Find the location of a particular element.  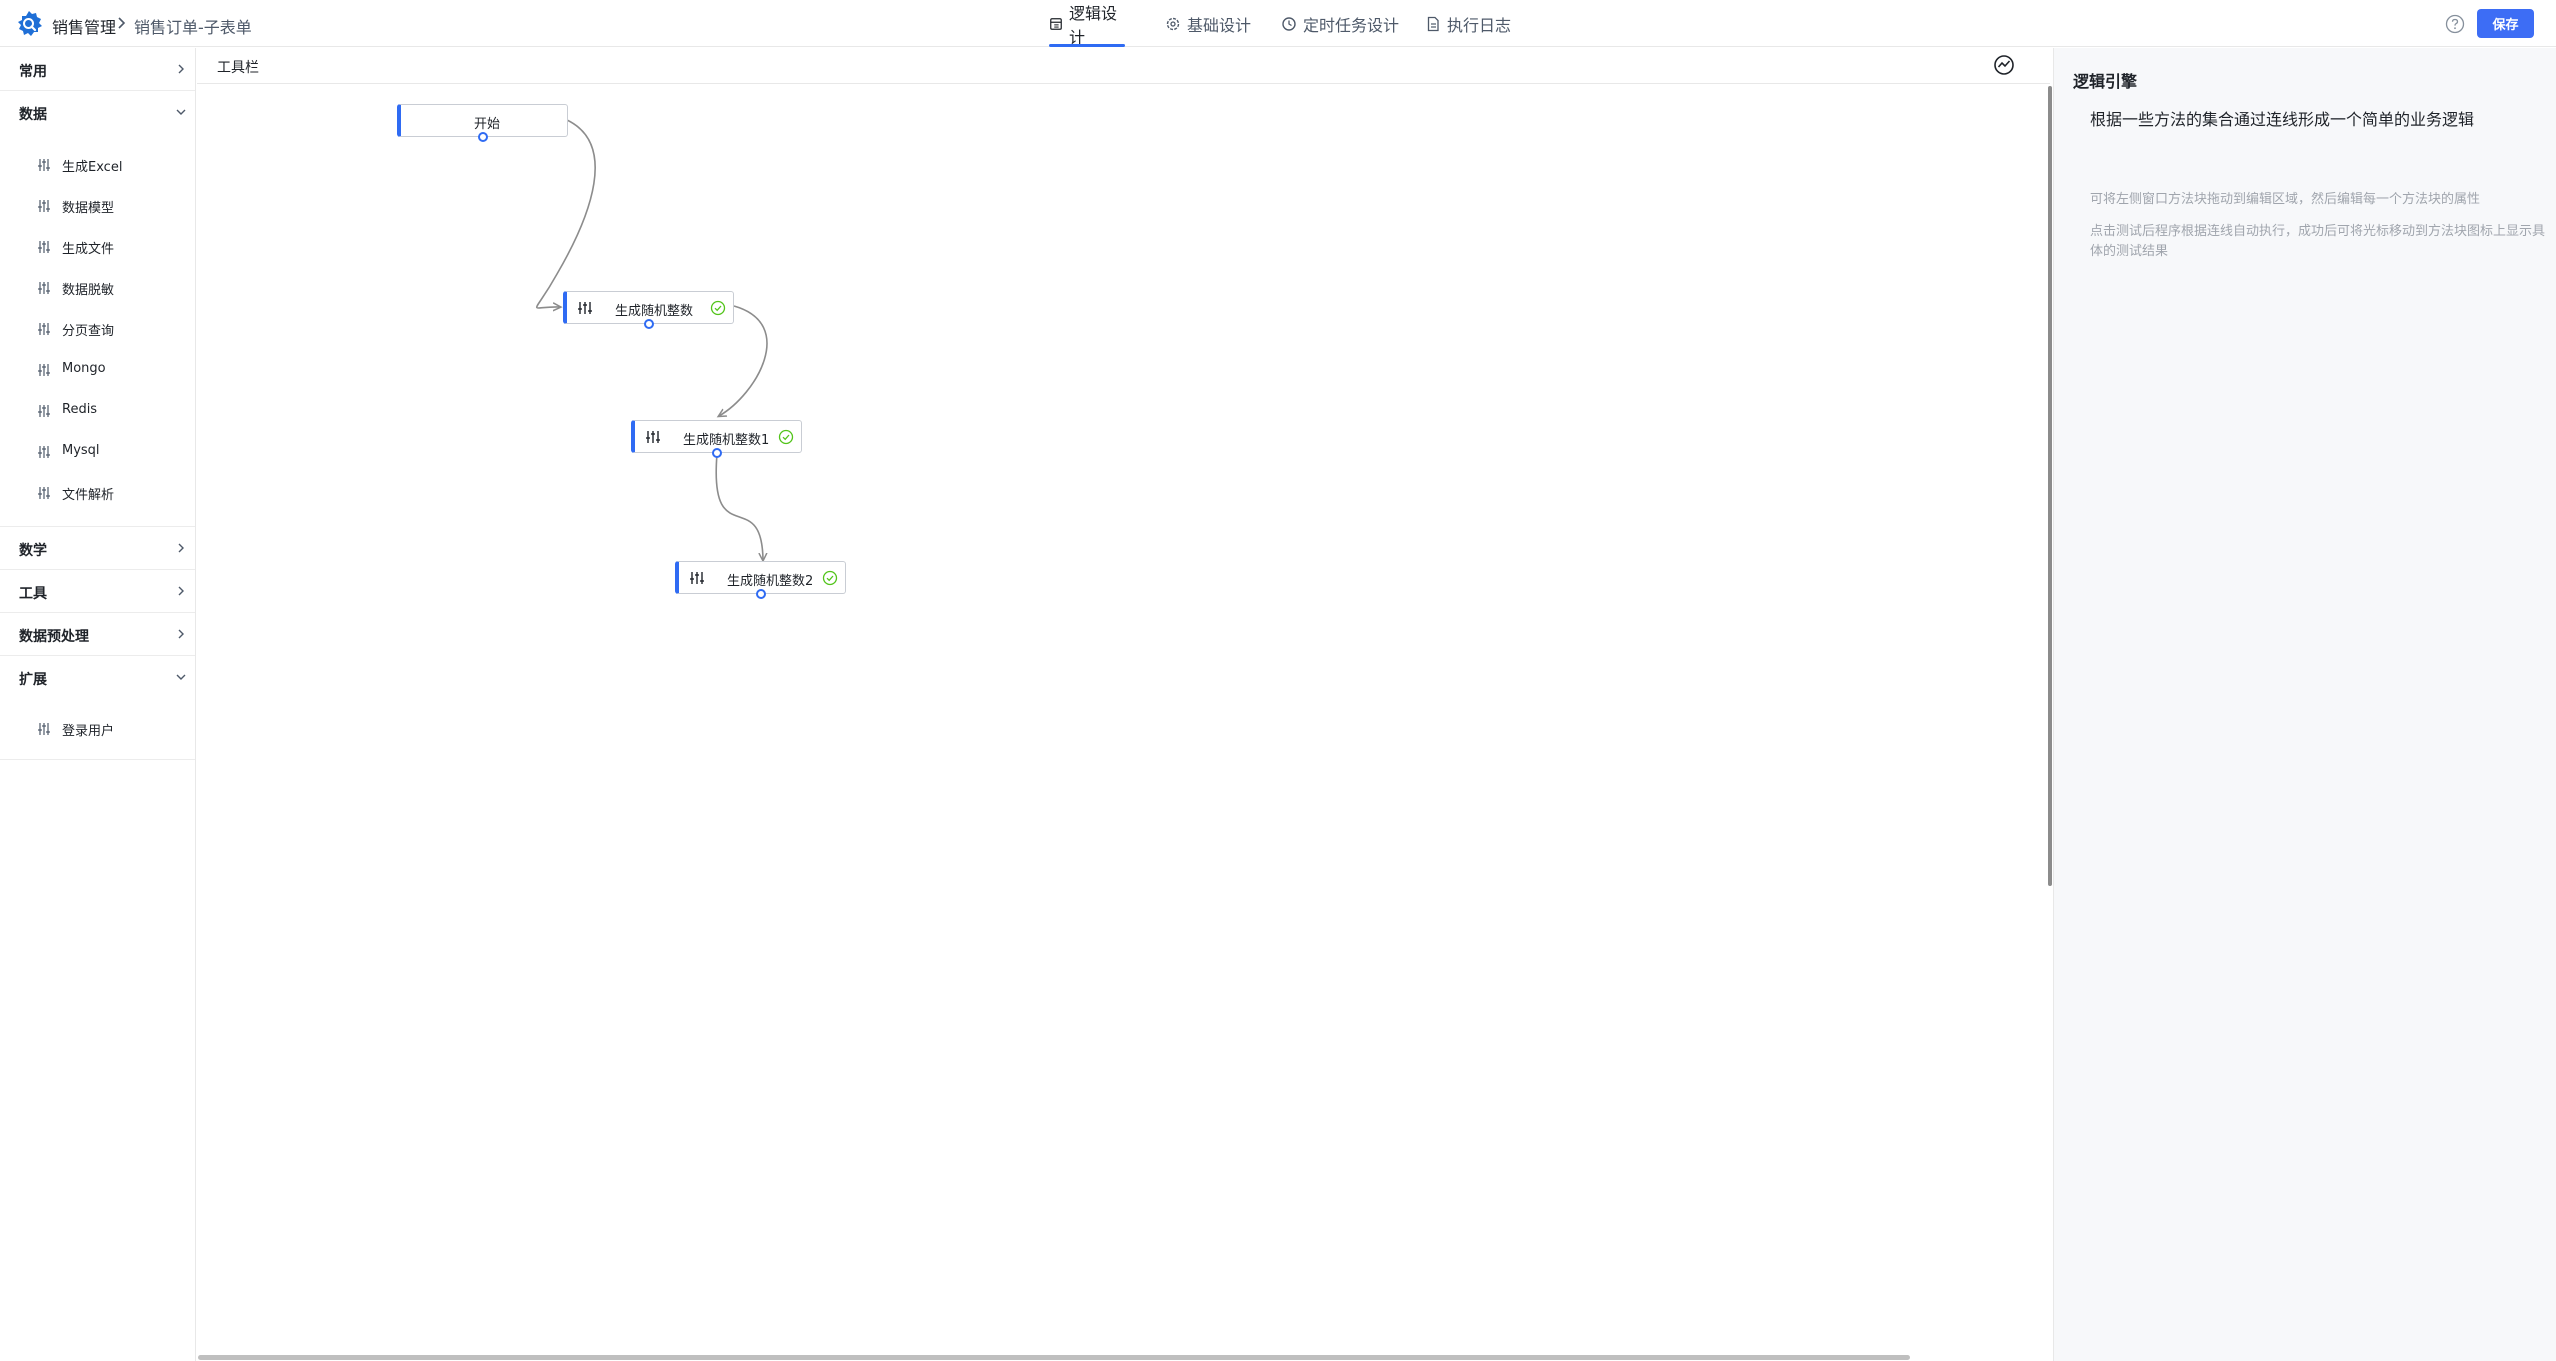

group-label: 工具 is located at coordinates (33, 594).